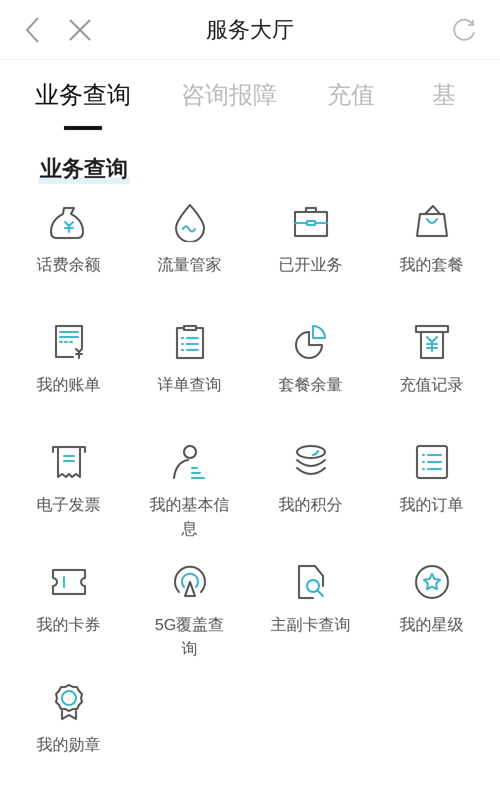  What do you see at coordinates (80, 30) in the screenshot?
I see `close-icon` at bounding box center [80, 30].